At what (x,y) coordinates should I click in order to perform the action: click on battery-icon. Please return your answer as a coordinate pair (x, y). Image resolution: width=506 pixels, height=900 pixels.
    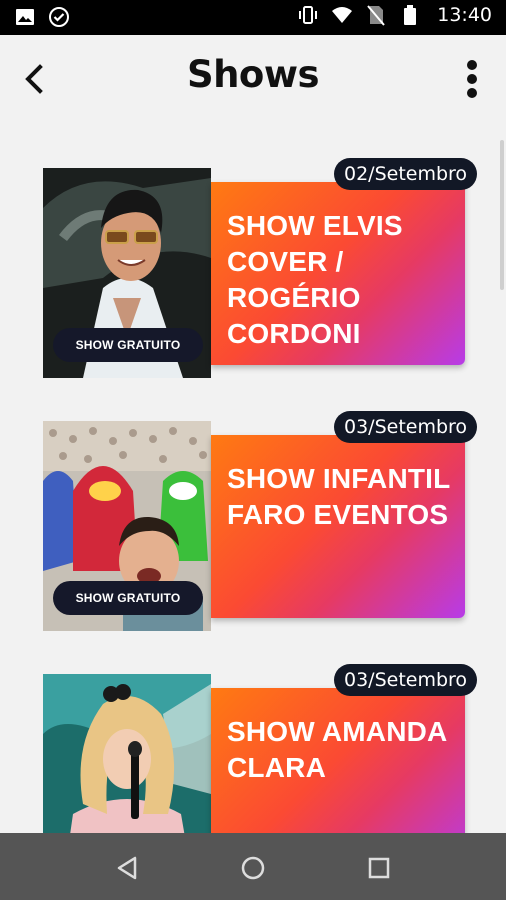
    Looking at the image, I should click on (410, 15).